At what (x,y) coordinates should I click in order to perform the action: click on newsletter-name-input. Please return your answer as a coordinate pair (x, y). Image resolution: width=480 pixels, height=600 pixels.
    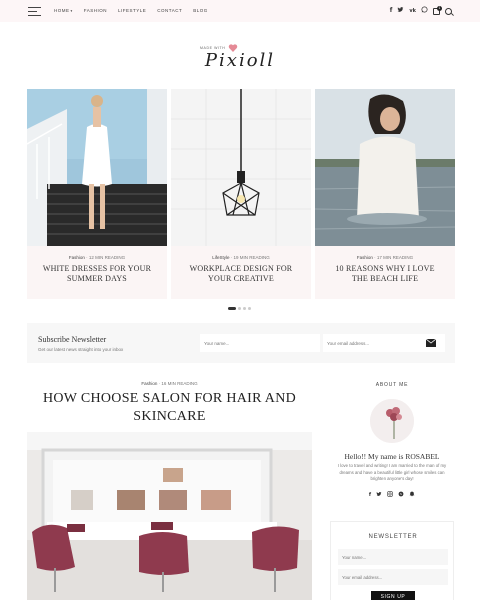
    Looking at the image, I should click on (393, 557).